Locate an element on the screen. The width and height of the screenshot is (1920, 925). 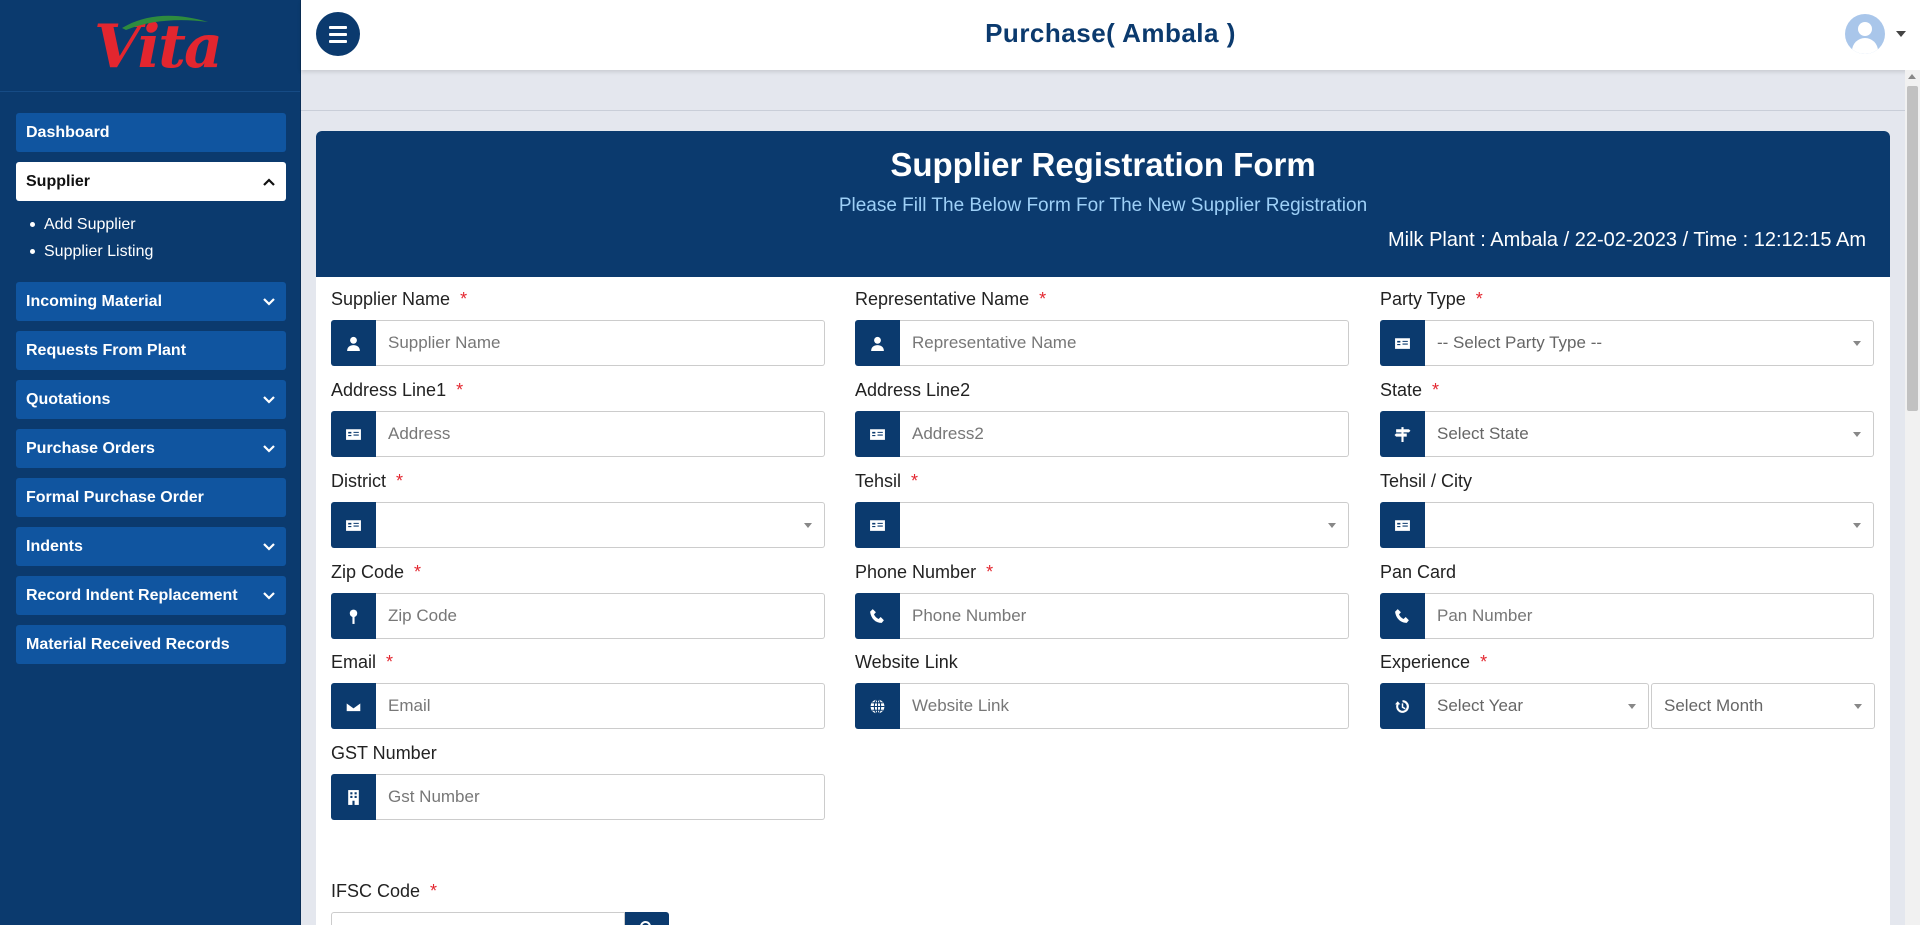
email-input is located at coordinates (600, 706).